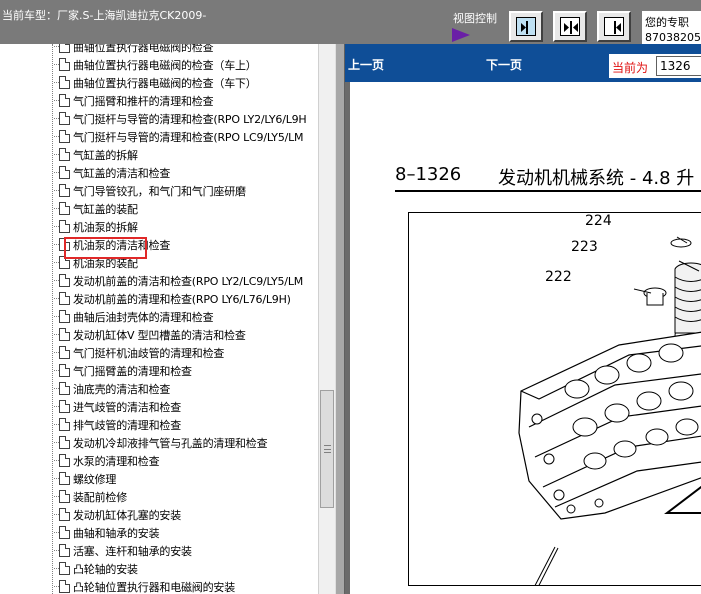  What do you see at coordinates (186, 478) in the screenshot?
I see `tree-item: 螺纹修理` at bounding box center [186, 478].